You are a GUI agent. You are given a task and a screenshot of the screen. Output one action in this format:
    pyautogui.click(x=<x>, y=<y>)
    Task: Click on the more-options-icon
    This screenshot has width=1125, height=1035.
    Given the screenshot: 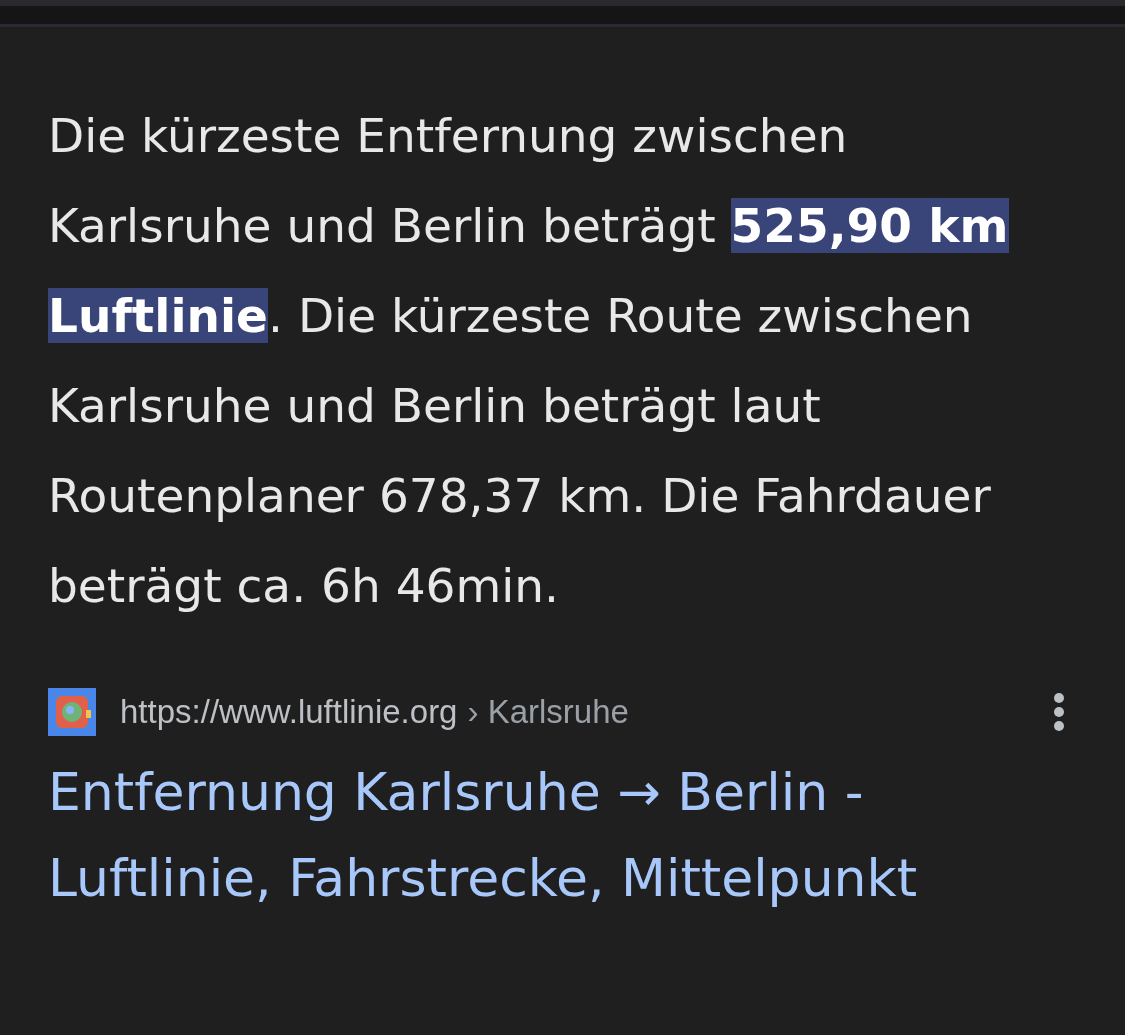 What is the action you would take?
    pyautogui.click(x=1059, y=712)
    